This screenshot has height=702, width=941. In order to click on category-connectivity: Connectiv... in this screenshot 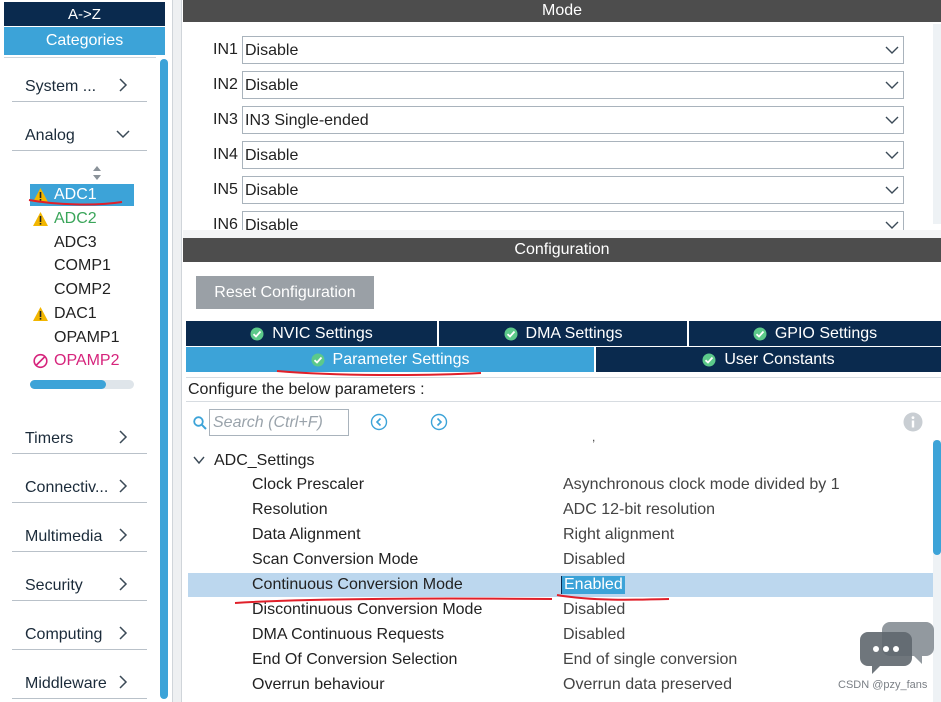, I will do `click(79, 480)`.